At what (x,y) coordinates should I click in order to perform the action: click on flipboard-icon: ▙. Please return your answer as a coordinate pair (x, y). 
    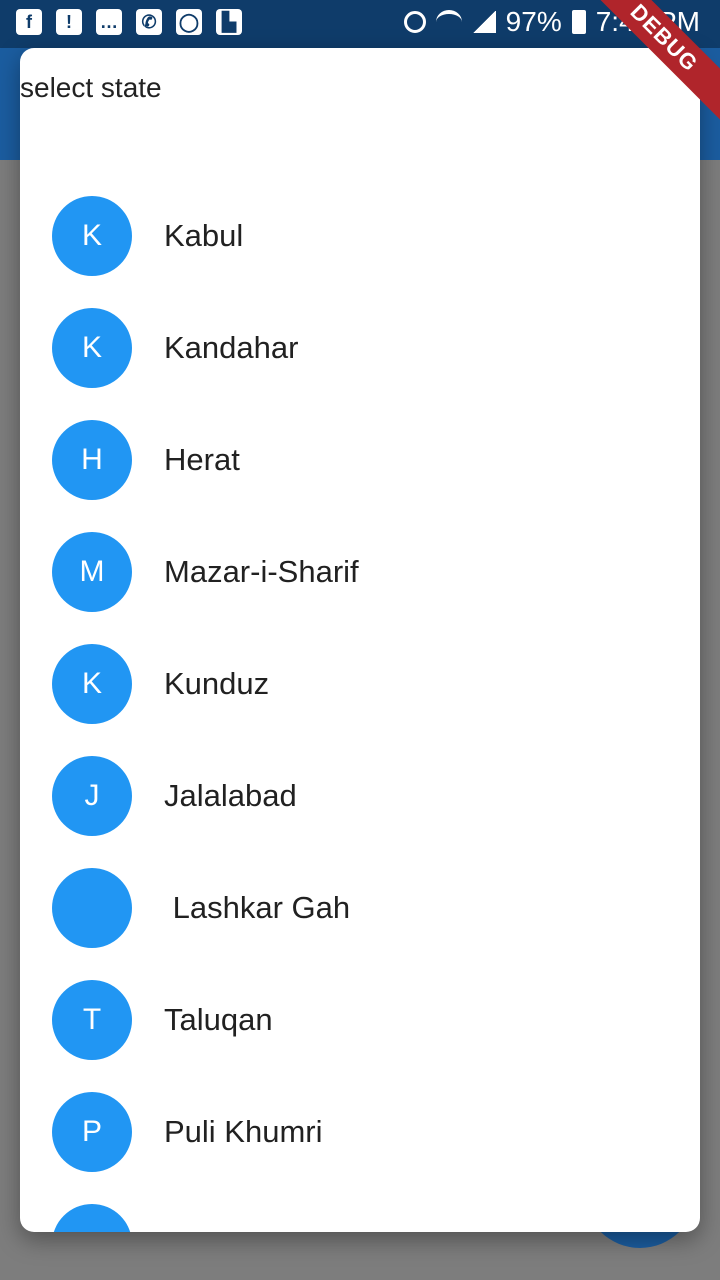
    Looking at the image, I should click on (229, 22).